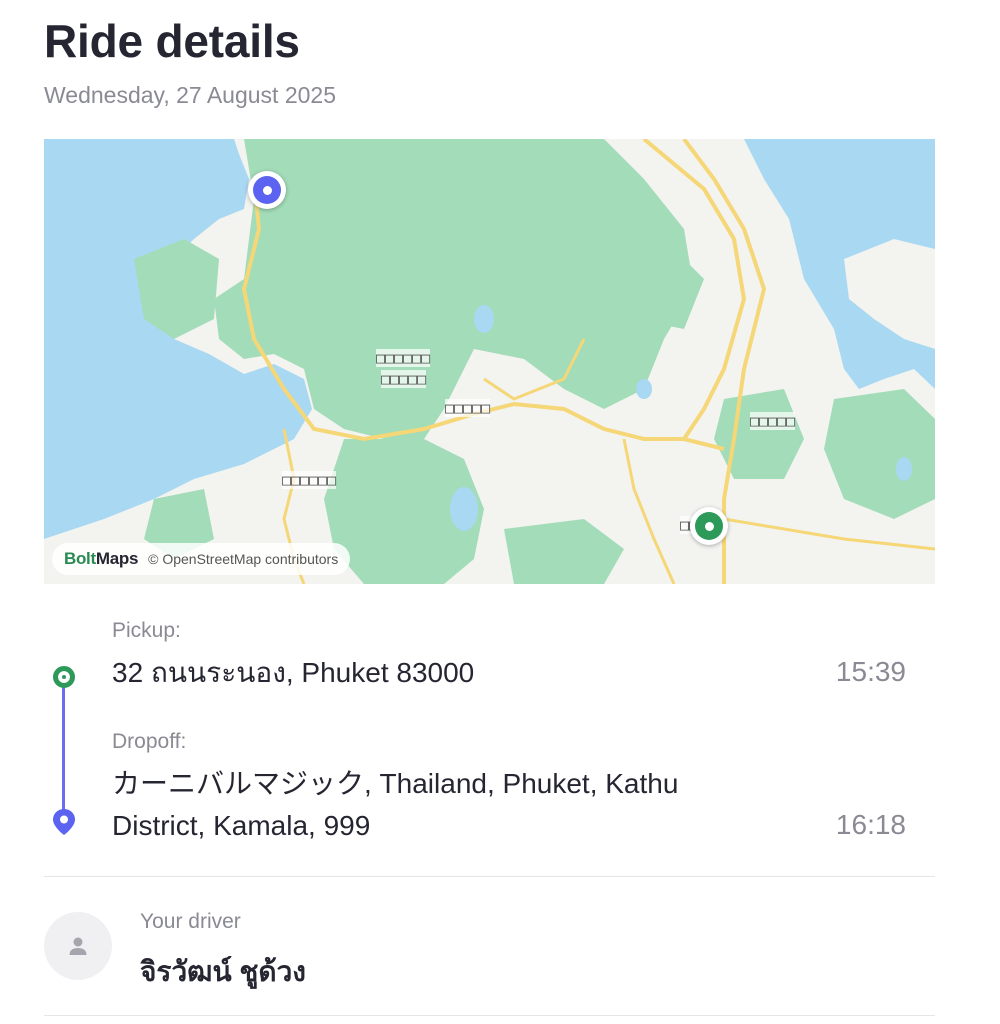 The image size is (1000, 1024). Describe the element at coordinates (190, 95) in the screenshot. I see `ride-date: Wednesday, 27 August 2025` at that location.